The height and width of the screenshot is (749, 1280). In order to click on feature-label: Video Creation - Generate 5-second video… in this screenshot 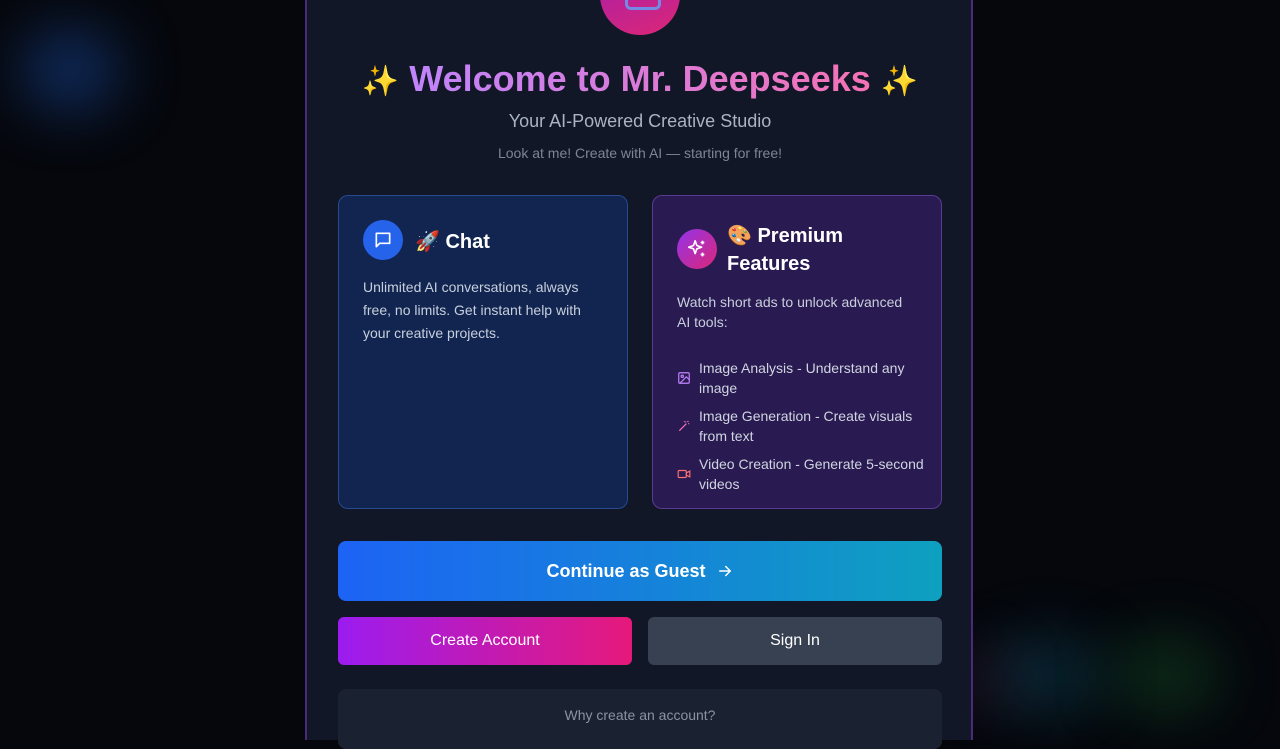, I will do `click(813, 474)`.